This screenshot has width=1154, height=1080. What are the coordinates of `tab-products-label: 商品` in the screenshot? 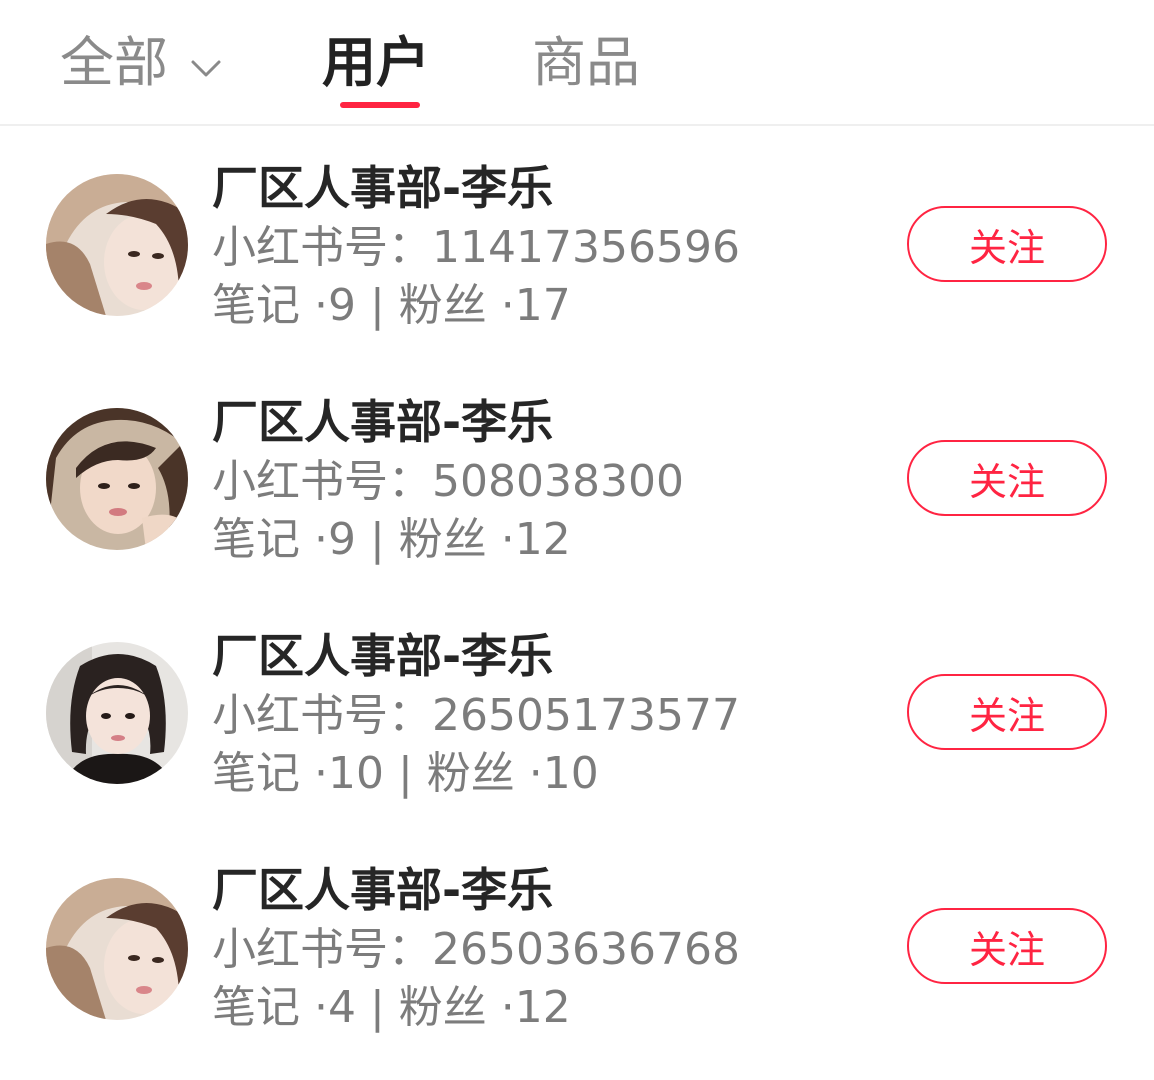 It's located at (586, 62).